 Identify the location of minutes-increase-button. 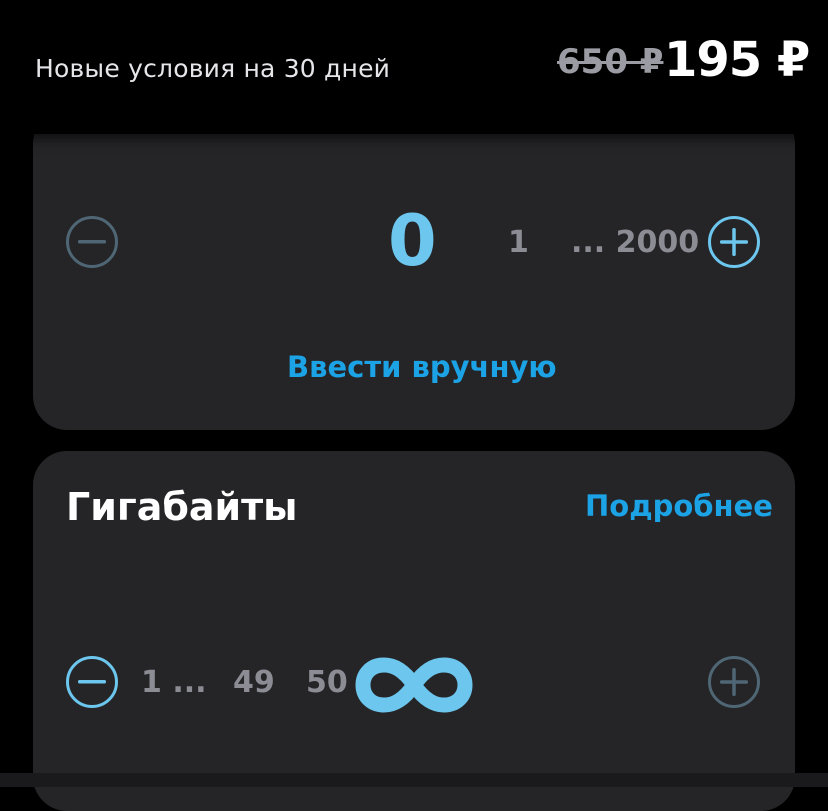
(734, 242).